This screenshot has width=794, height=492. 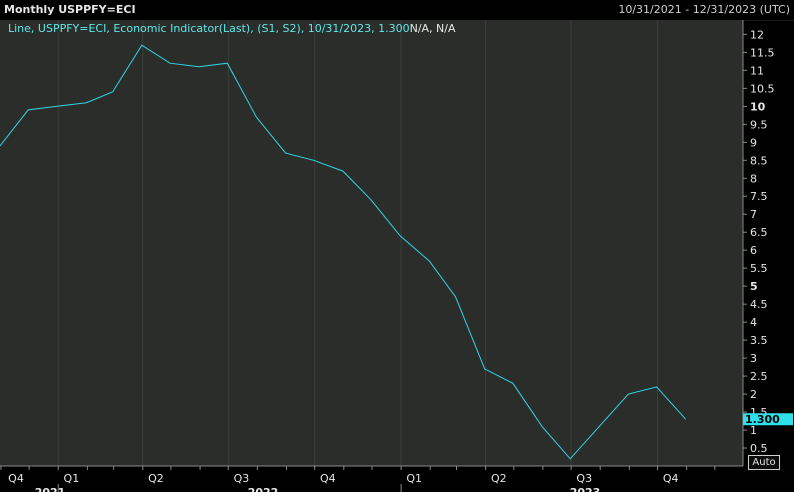 What do you see at coordinates (762, 52) in the screenshot?
I see `y-tick-label: 11.5` at bounding box center [762, 52].